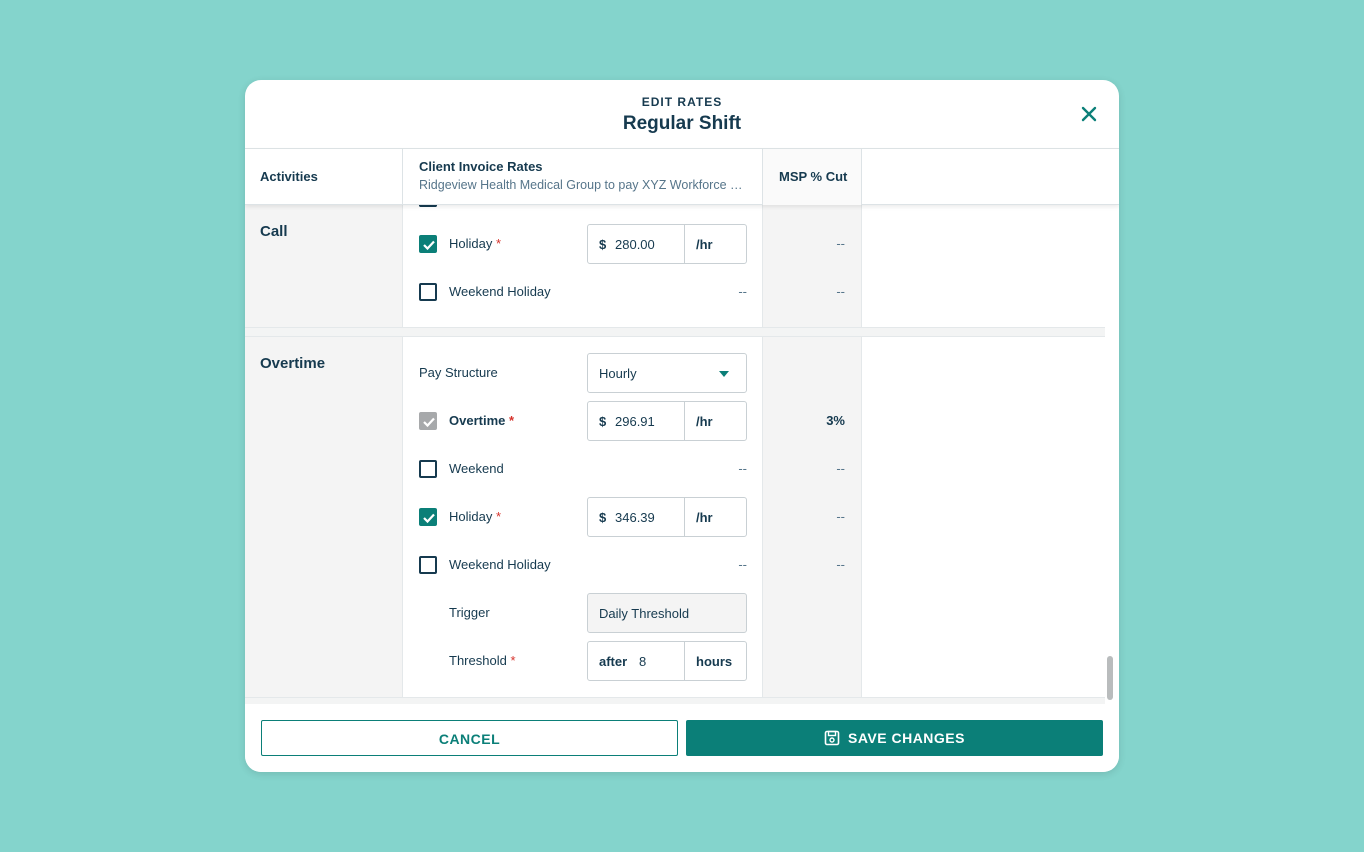  I want to click on rate-value: 346.39, so click(635, 517).